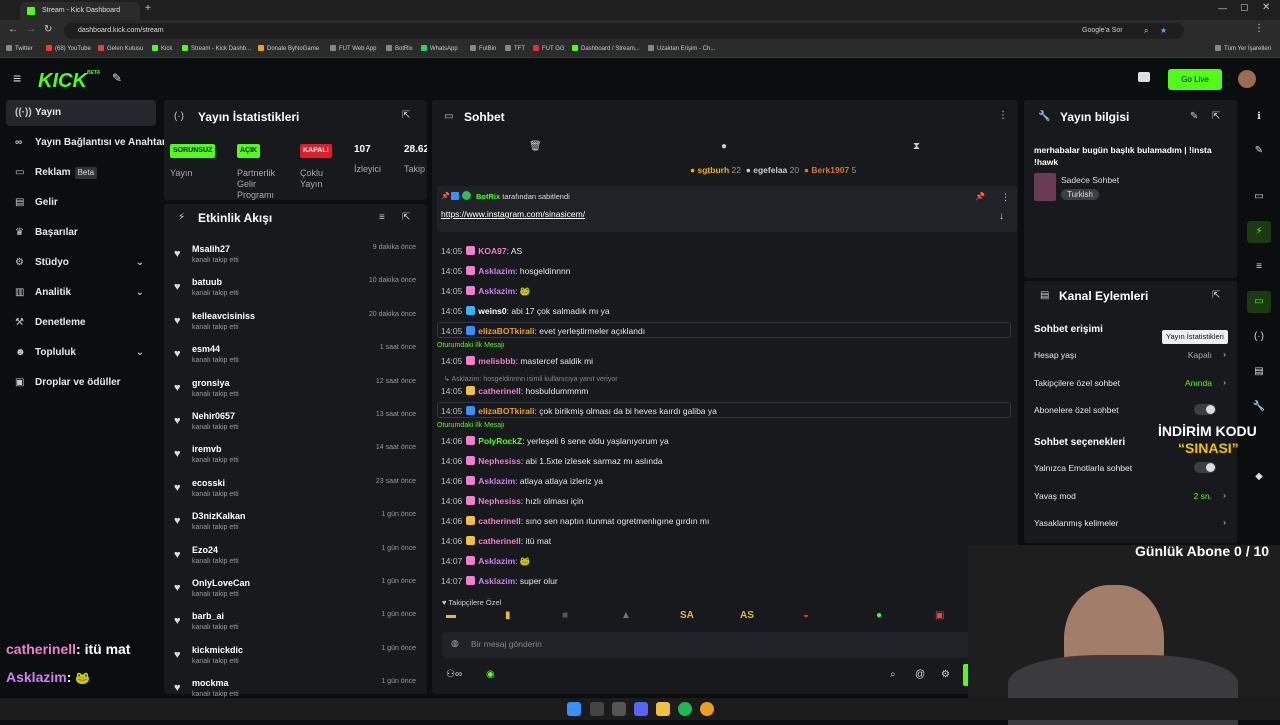  Describe the element at coordinates (223, 316) in the screenshot. I see `follower-name: kelleavcisiniss` at that location.